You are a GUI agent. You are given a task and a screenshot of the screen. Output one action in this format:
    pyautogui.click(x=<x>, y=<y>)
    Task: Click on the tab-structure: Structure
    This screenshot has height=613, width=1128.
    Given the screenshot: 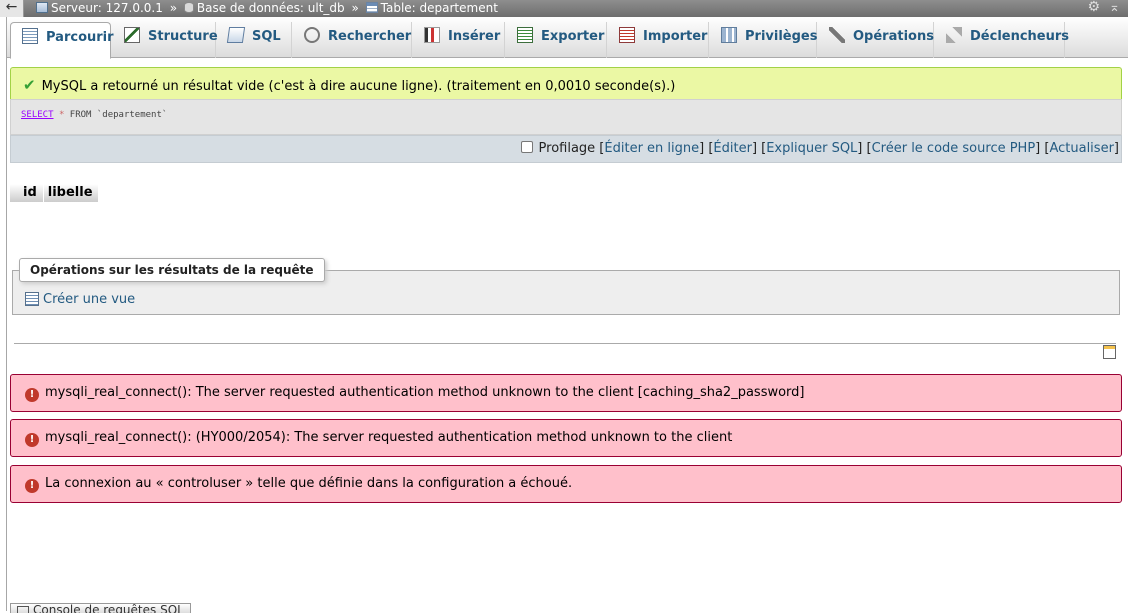 What is the action you would take?
    pyautogui.click(x=165, y=40)
    